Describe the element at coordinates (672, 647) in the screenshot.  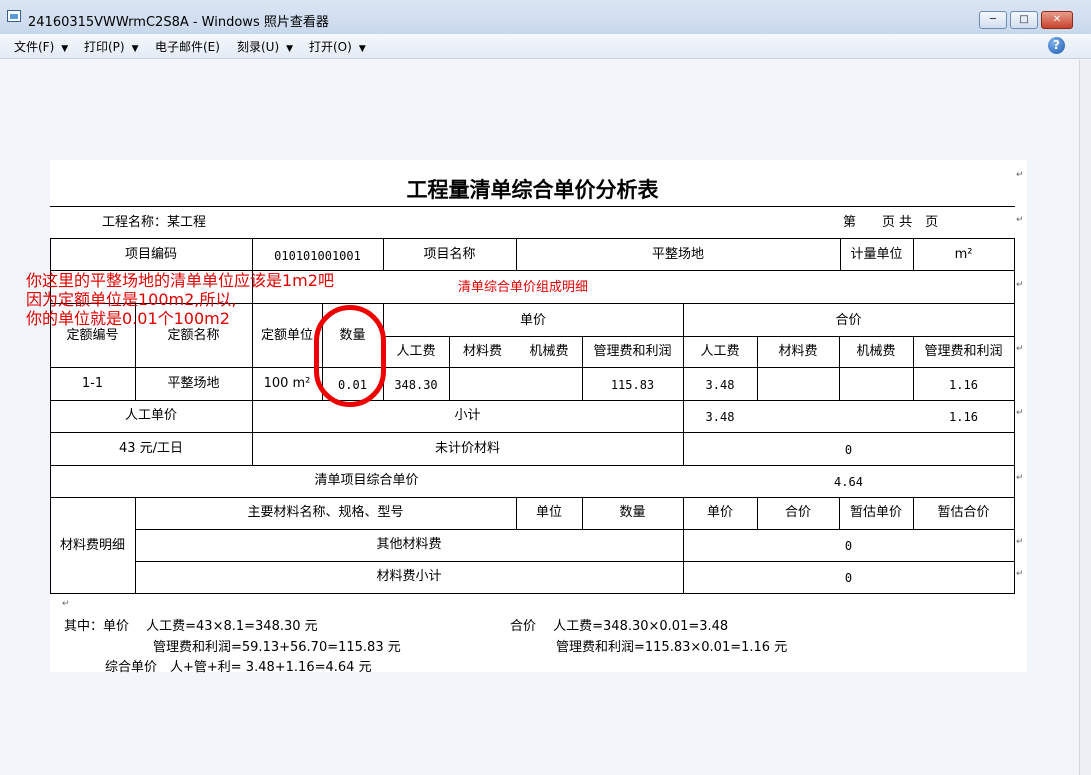
I see `note-line-2-right: 管理费和利润=115.83×0.01=1.16 元` at that location.